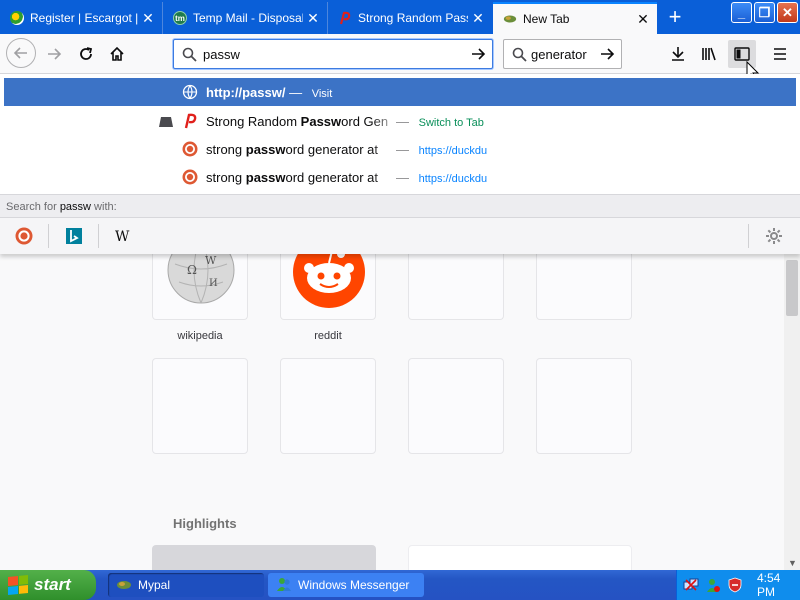  I want to click on globe-icon, so click(190, 92).